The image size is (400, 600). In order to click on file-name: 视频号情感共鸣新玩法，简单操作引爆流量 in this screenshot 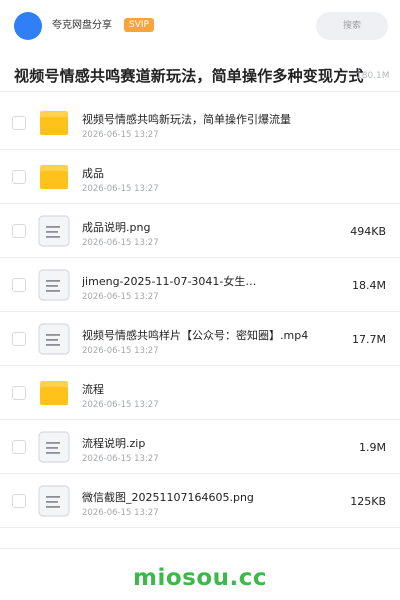, I will do `click(186, 119)`.